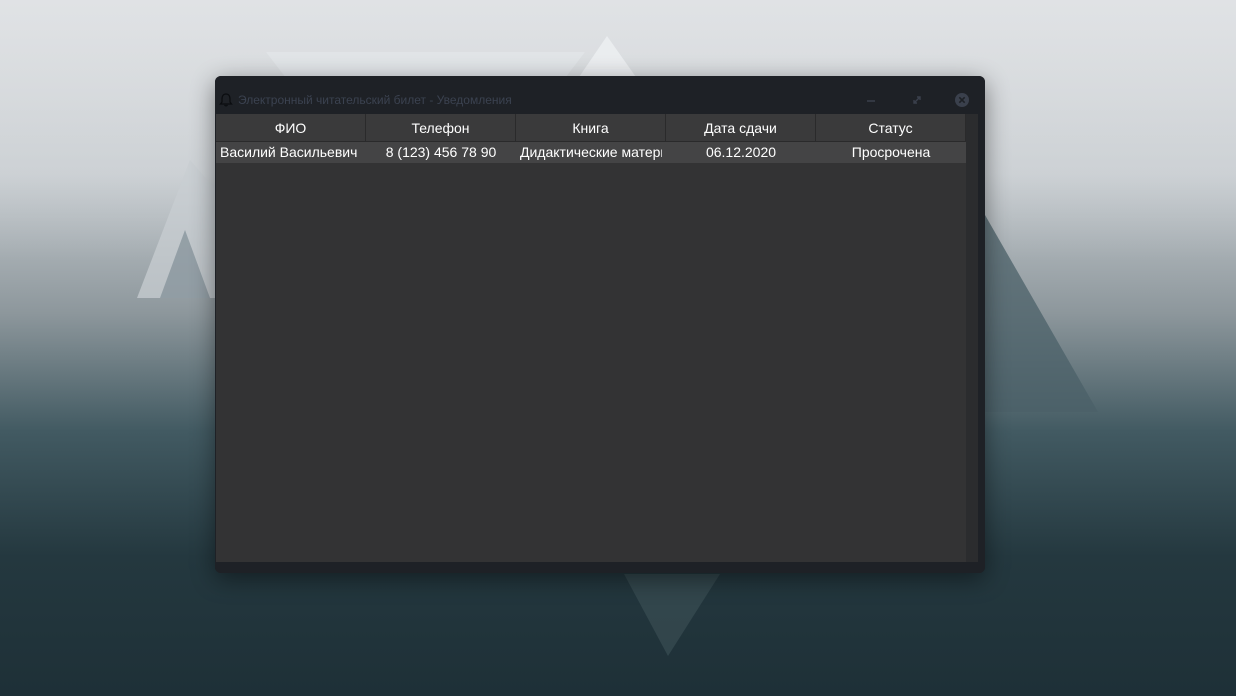  Describe the element at coordinates (289, 152) in the screenshot. I see `cell-name: Василий Васильевич` at that location.